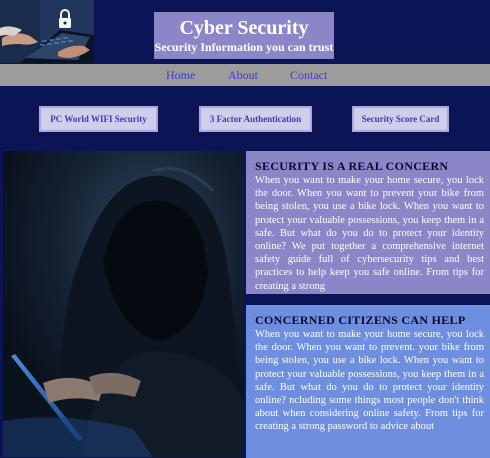  What do you see at coordinates (308, 75) in the screenshot?
I see `nav-link-contact: Contact` at bounding box center [308, 75].